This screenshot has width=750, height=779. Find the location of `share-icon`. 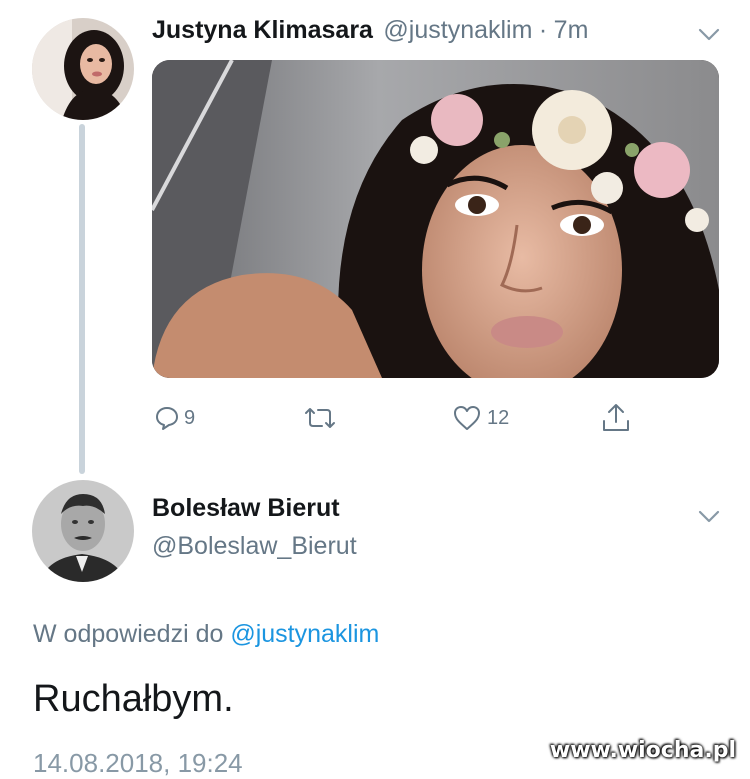

share-icon is located at coordinates (616, 417).